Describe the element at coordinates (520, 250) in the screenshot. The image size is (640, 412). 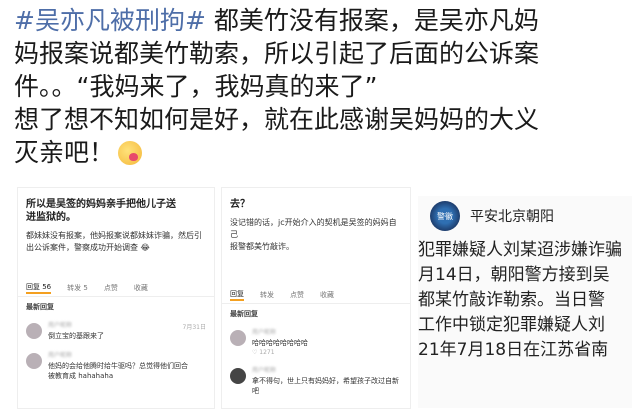
I see `statement-line: 犯罪嫌疑人刘某迢涉嫌诈骗` at that location.